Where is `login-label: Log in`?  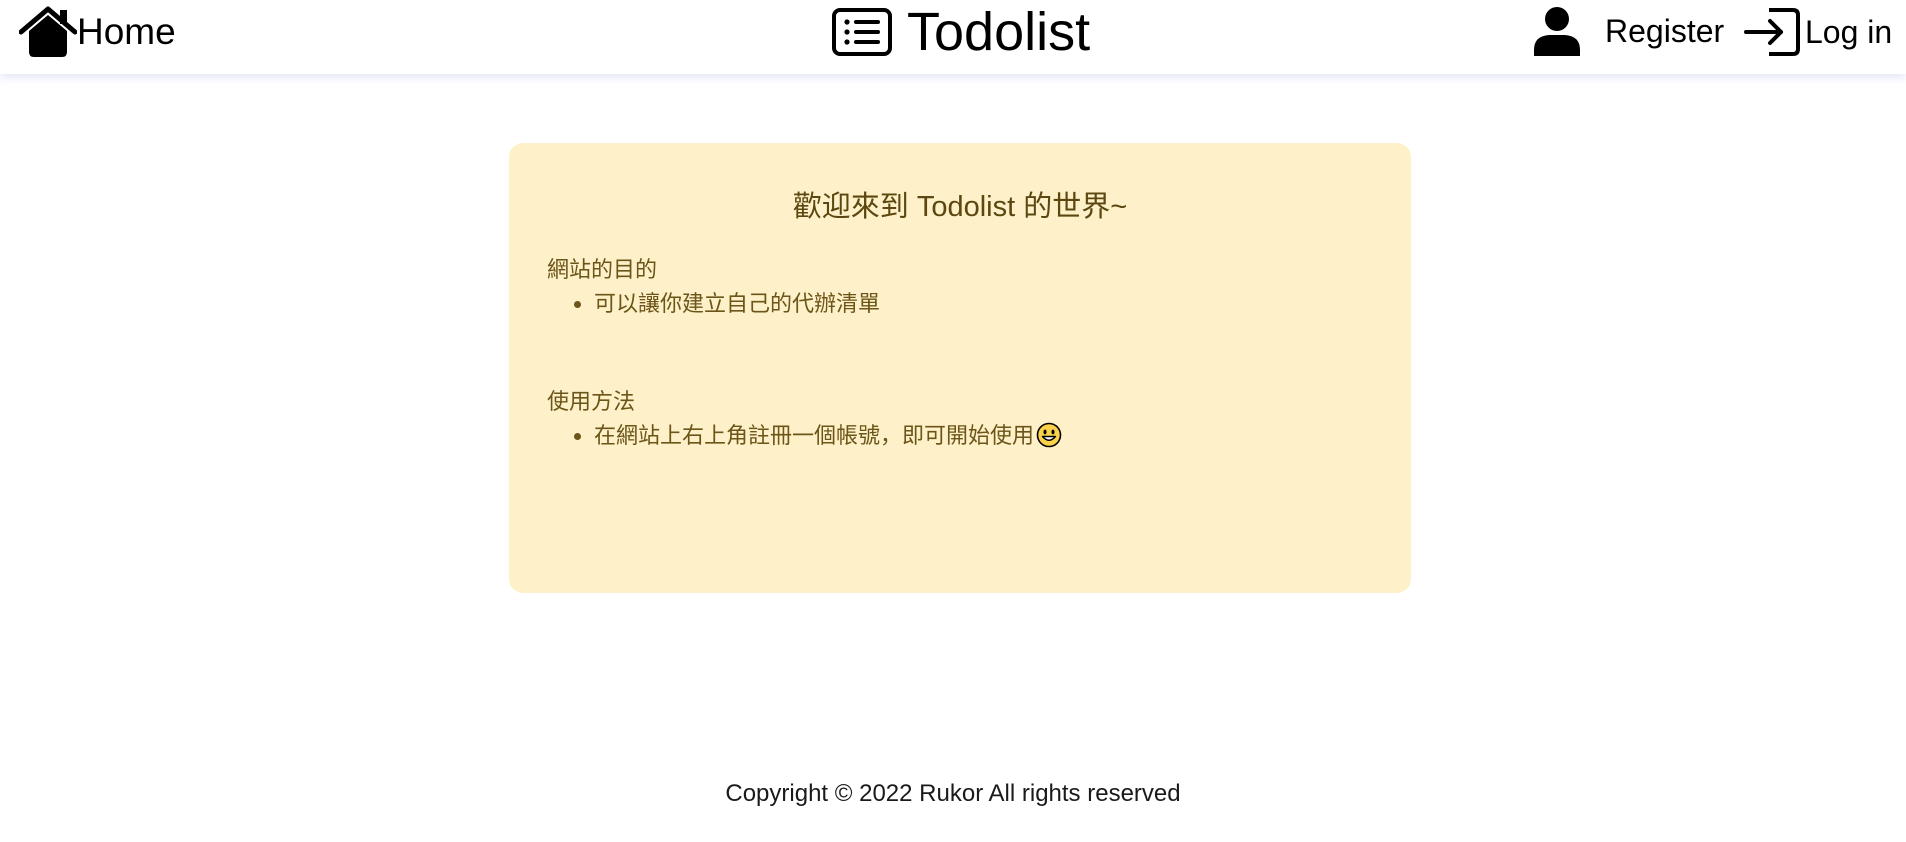 login-label: Log in is located at coordinates (1849, 32).